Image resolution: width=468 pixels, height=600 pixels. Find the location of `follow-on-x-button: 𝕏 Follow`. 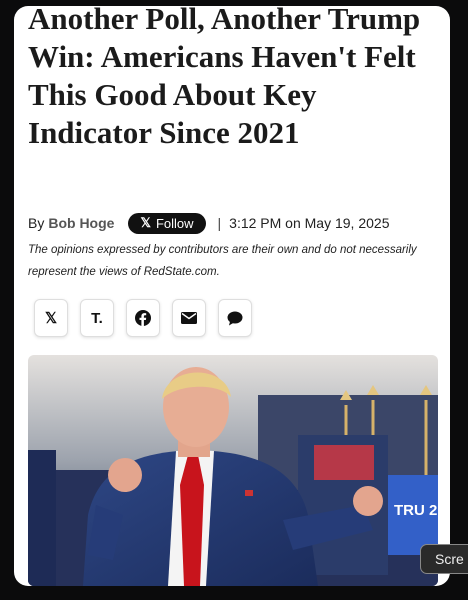

follow-on-x-button: 𝕏 Follow is located at coordinates (167, 223).